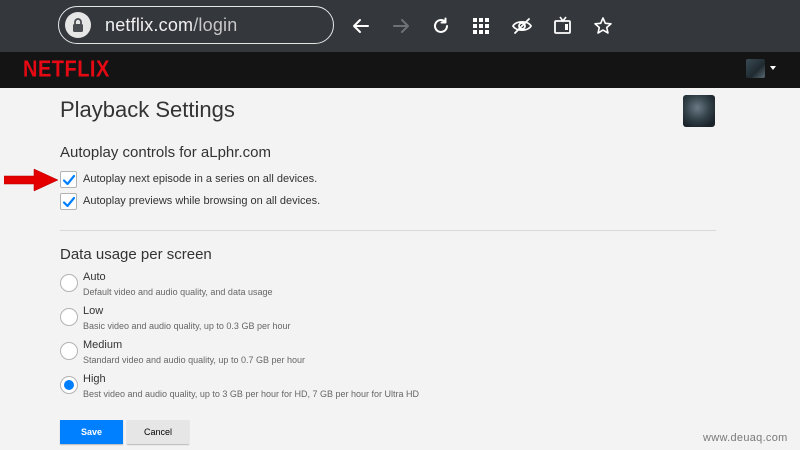 Image resolution: width=800 pixels, height=450 pixels. What do you see at coordinates (773, 68) in the screenshot?
I see `caret-down-icon` at bounding box center [773, 68].